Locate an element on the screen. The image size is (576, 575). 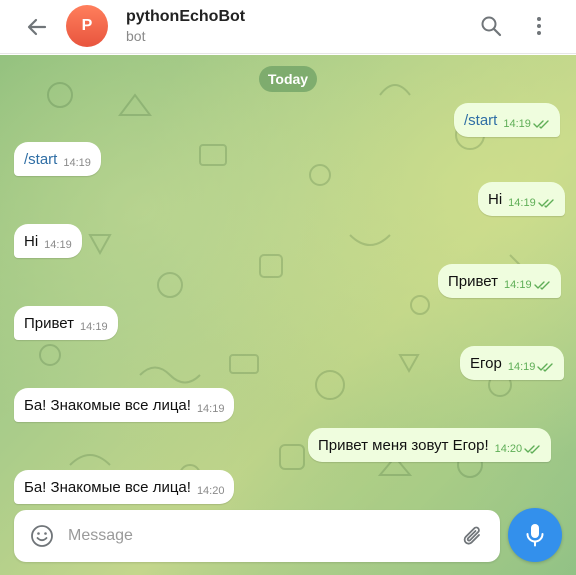
more-vertical-icon is located at coordinates (539, 26).